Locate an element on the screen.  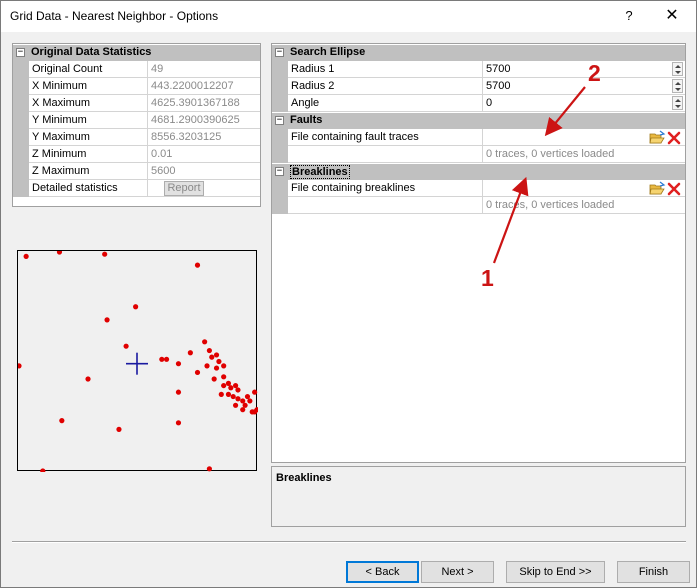
stats-row-value: 5600 is located at coordinates (204, 171).